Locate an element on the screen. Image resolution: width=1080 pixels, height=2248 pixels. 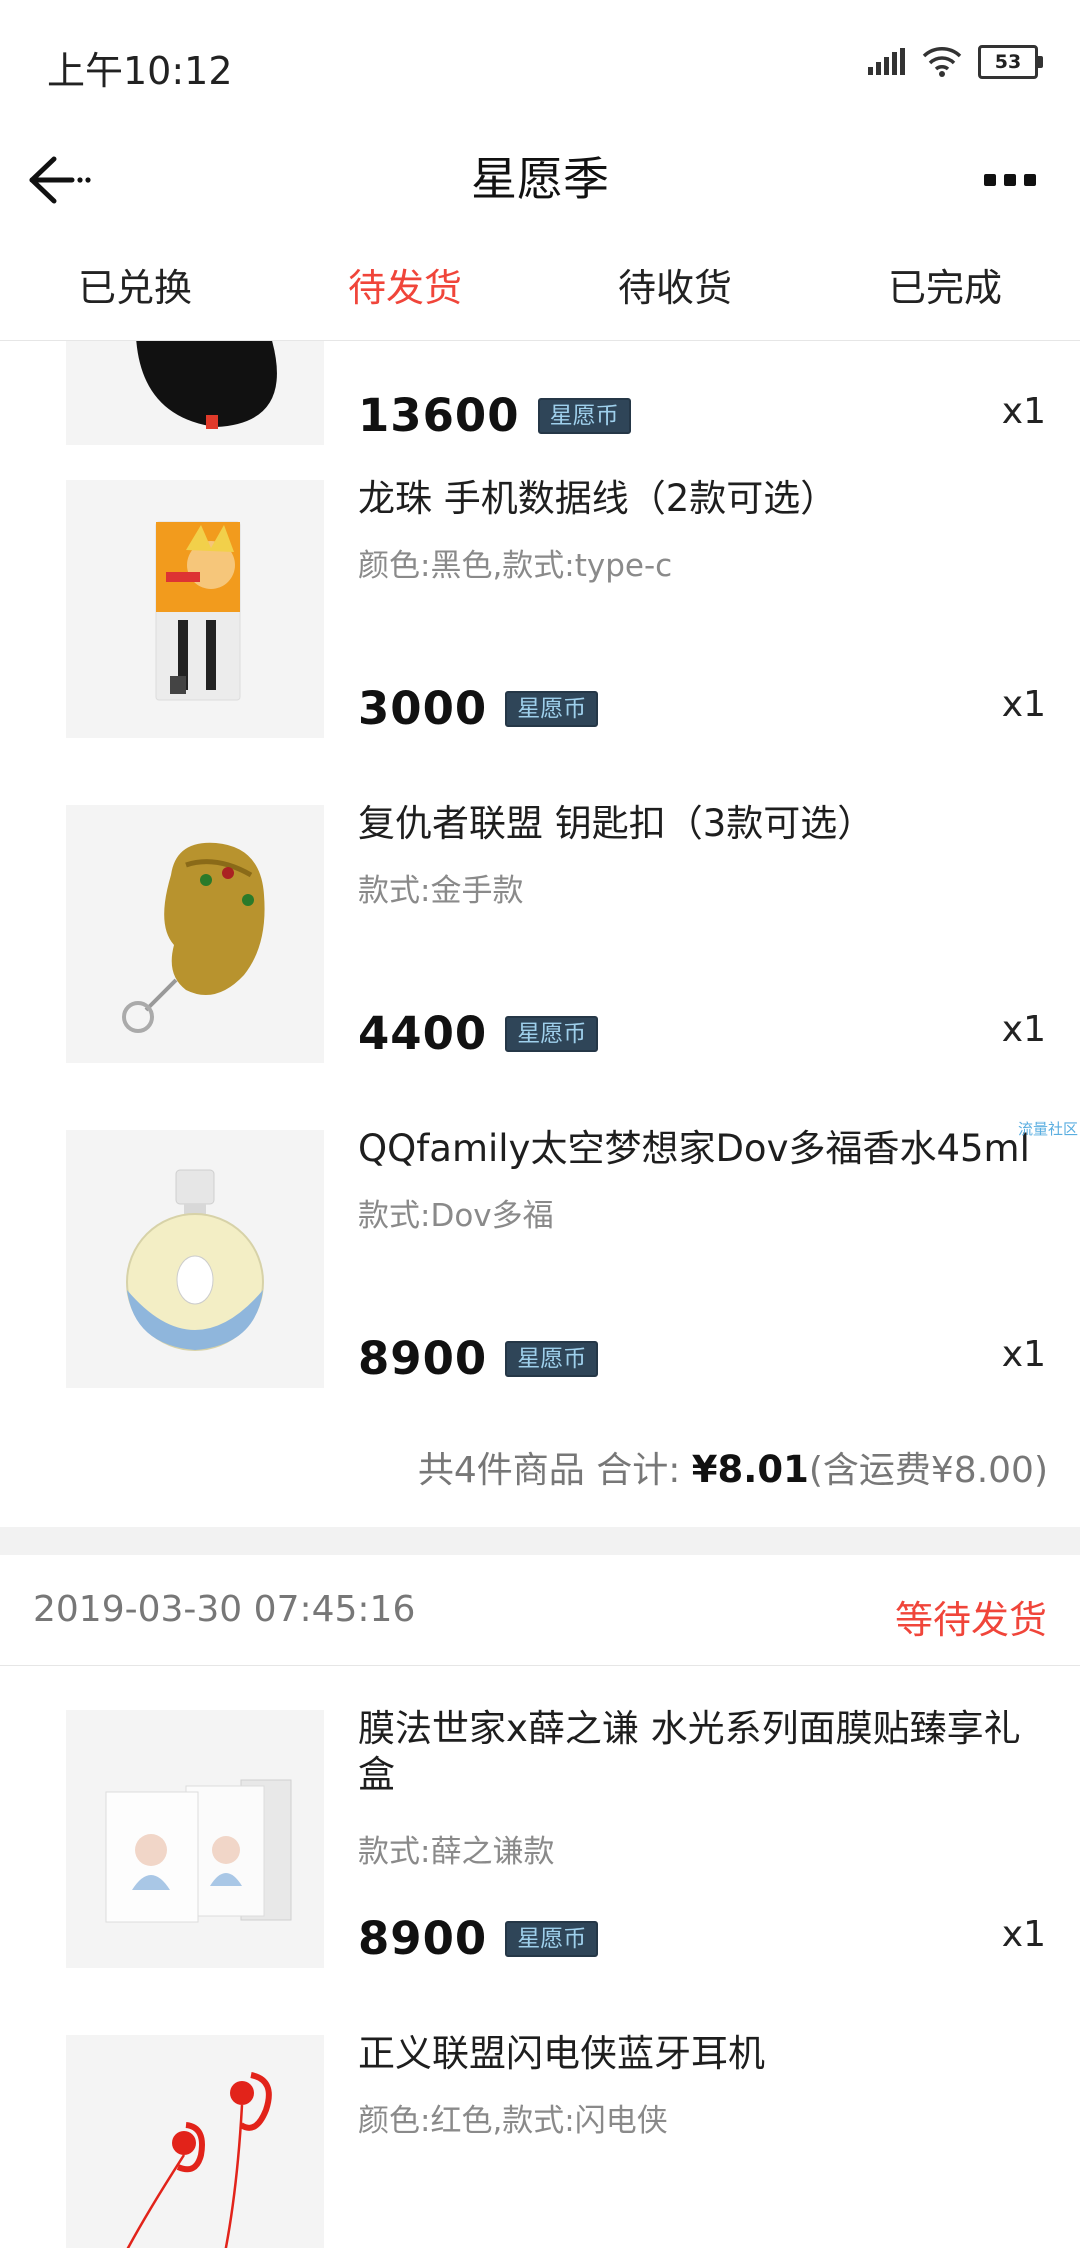
price-value: 4400 is located at coordinates (423, 1033).